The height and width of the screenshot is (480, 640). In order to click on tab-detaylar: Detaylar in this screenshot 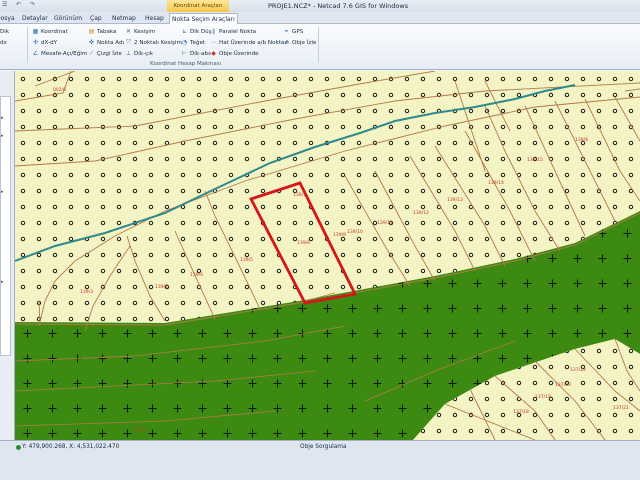, I will do `click(35, 18)`.